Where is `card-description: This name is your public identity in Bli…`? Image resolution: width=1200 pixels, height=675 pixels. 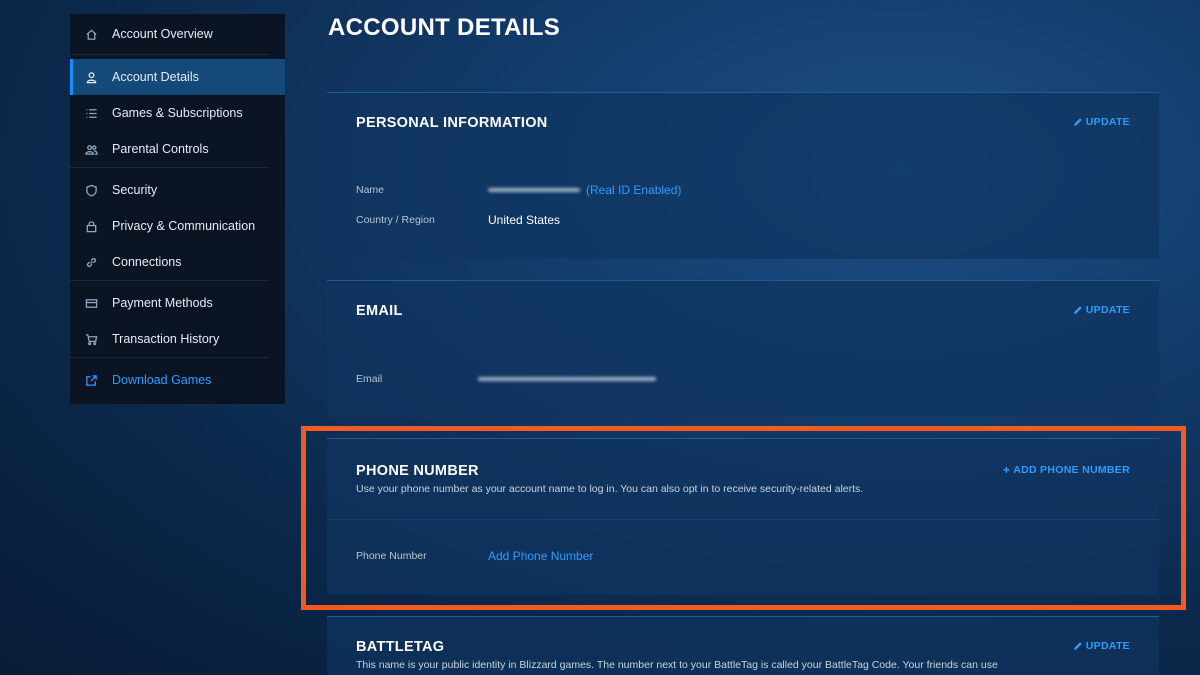 card-description: This name is your public identity in Bli… is located at coordinates (677, 665).